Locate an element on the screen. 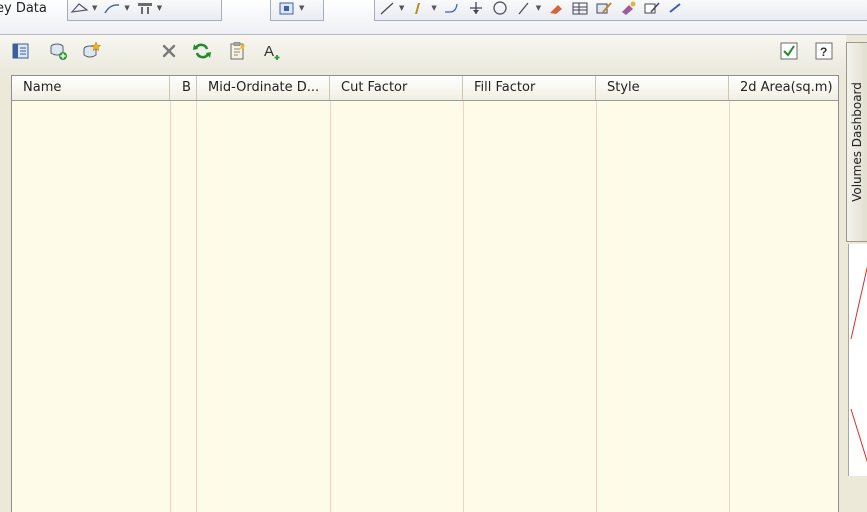 Image resolution: width=867 pixels, height=512 pixels. tab-label: Volumes Dashboard is located at coordinates (857, 142).